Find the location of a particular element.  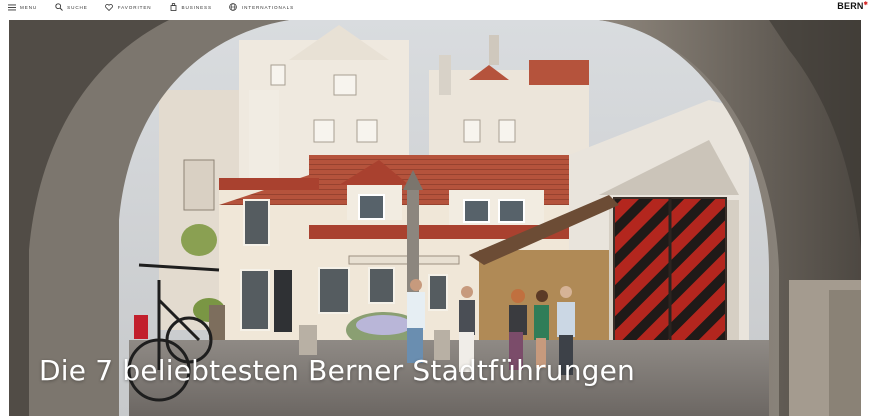

menu-button: MENU is located at coordinates (22, 7).